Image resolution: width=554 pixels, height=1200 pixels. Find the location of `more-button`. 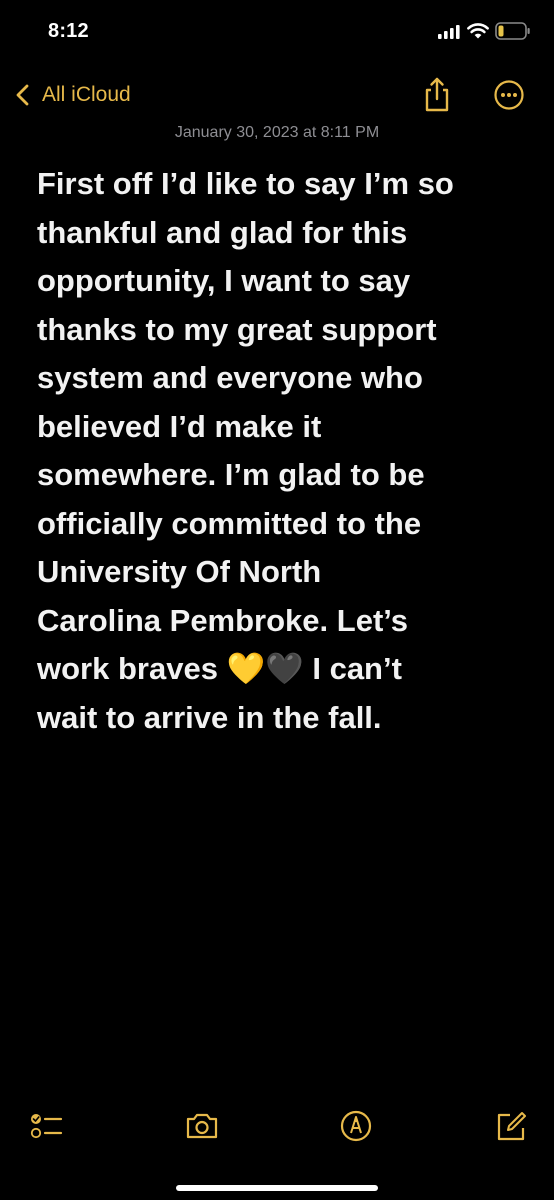

more-button is located at coordinates (509, 95).